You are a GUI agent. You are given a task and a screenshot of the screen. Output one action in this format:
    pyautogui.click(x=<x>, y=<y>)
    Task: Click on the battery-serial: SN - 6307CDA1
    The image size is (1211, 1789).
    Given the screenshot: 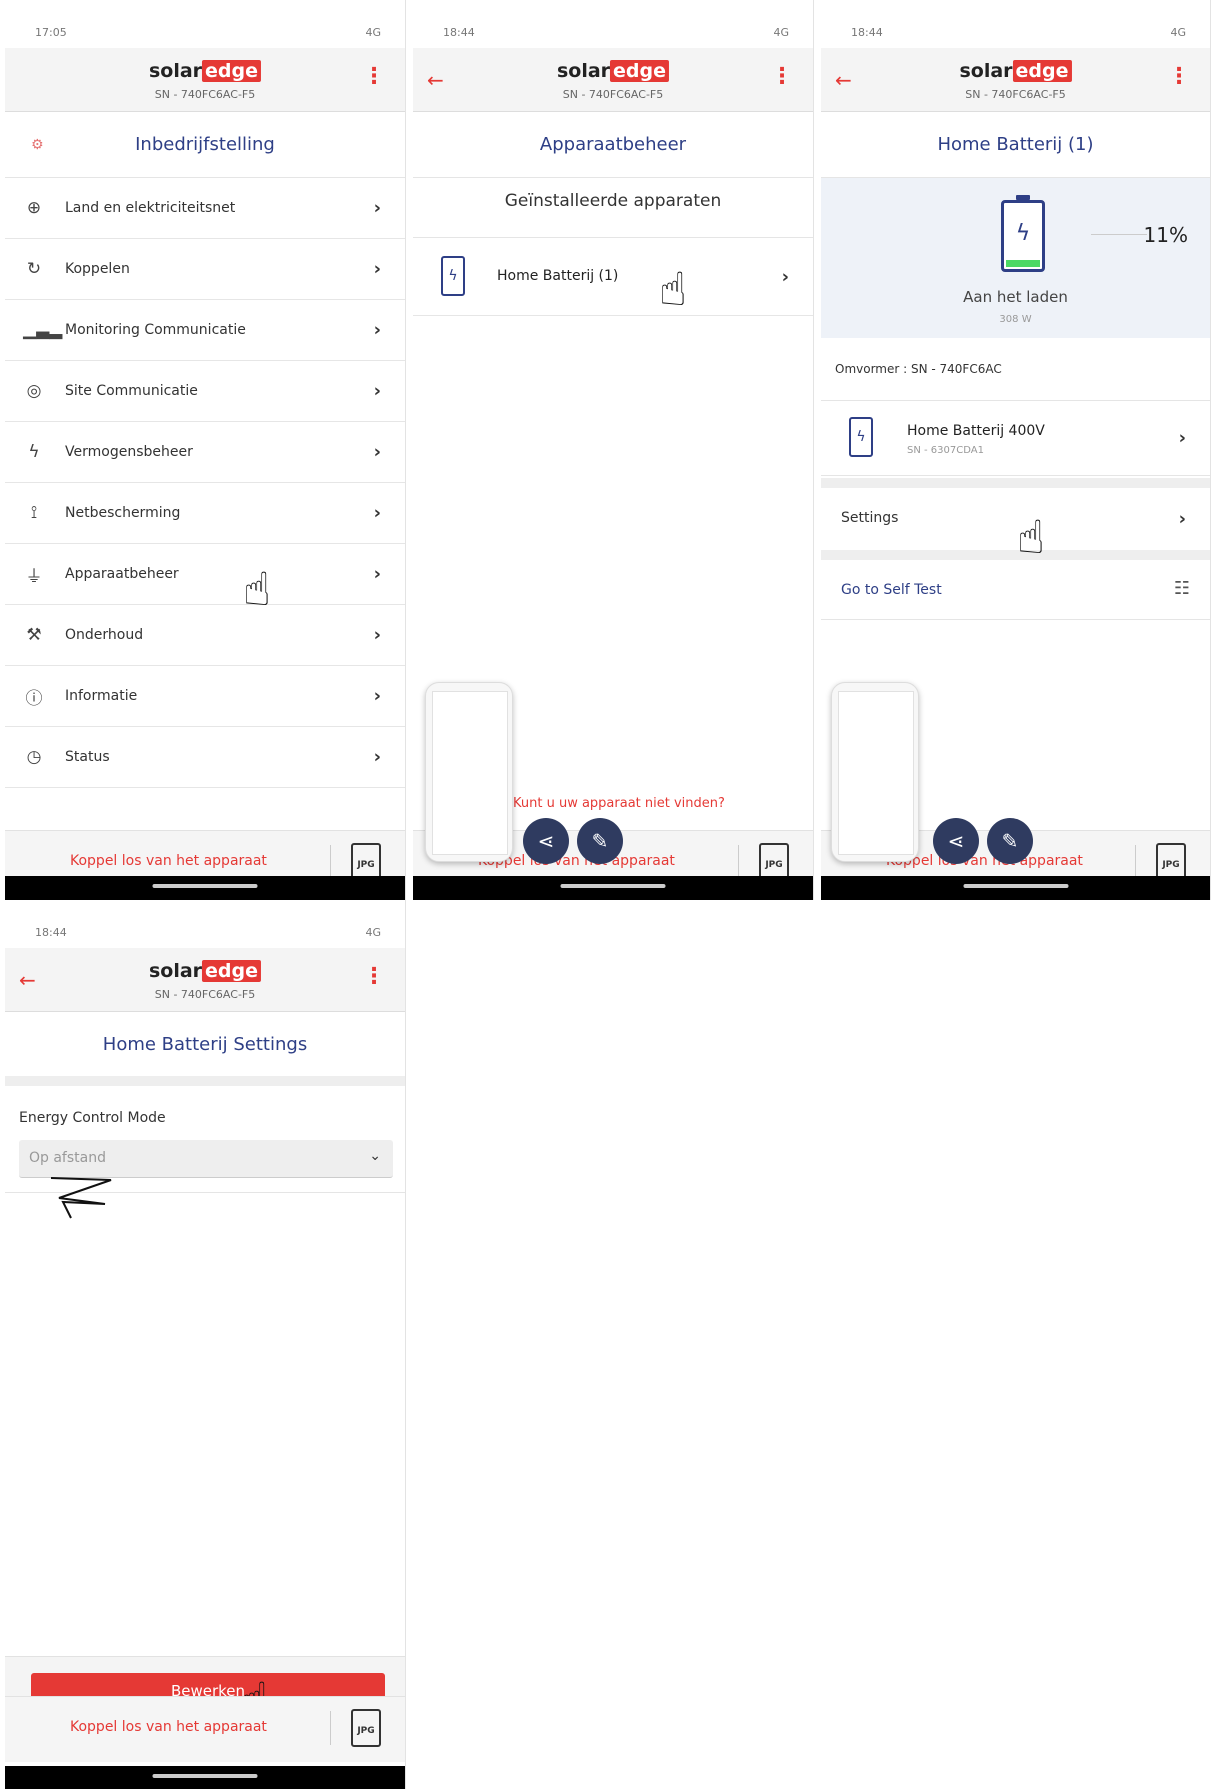 What is the action you would take?
    pyautogui.click(x=945, y=450)
    